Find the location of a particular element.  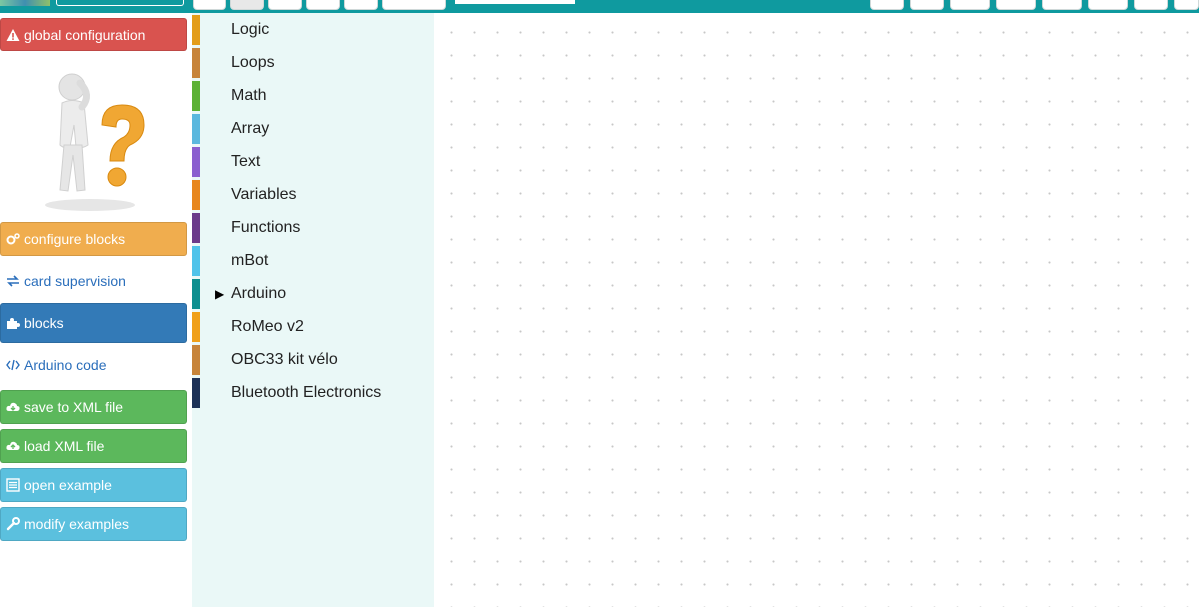

zoom-in-icon is located at coordinates (1016, 5).